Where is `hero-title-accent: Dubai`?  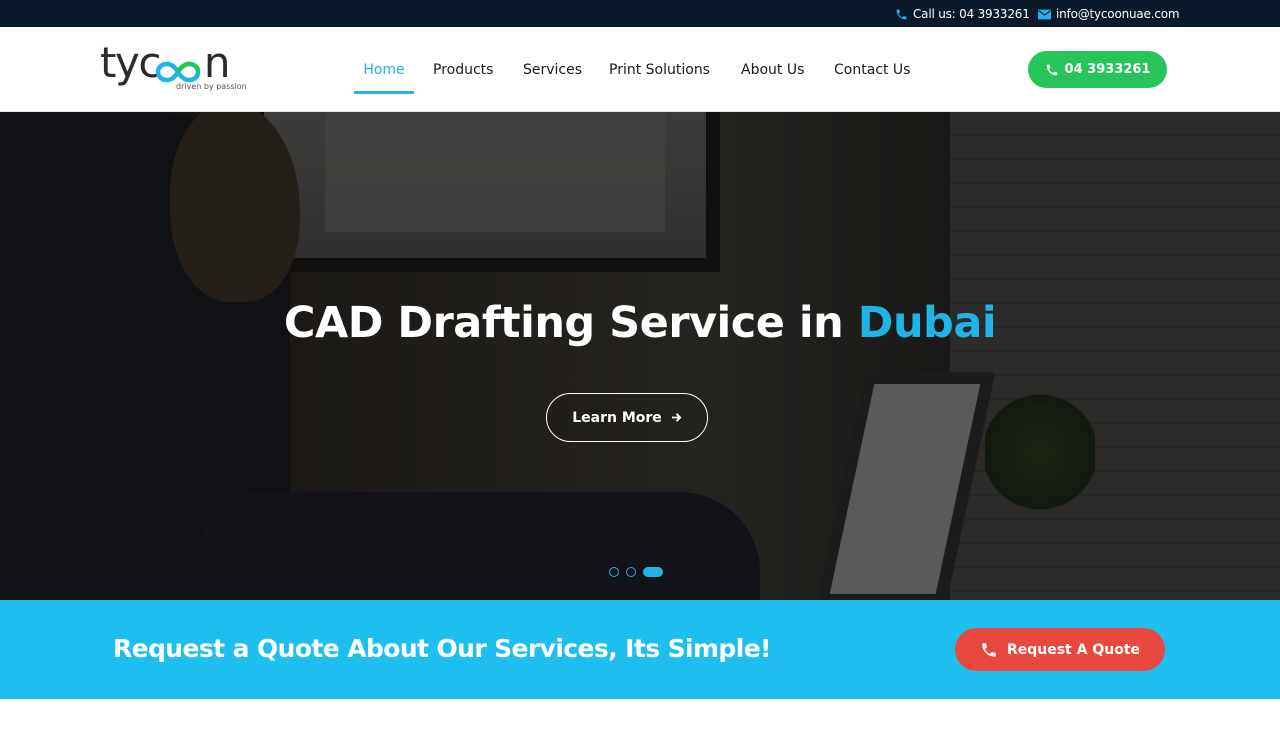
hero-title-accent: Dubai is located at coordinates (927, 323).